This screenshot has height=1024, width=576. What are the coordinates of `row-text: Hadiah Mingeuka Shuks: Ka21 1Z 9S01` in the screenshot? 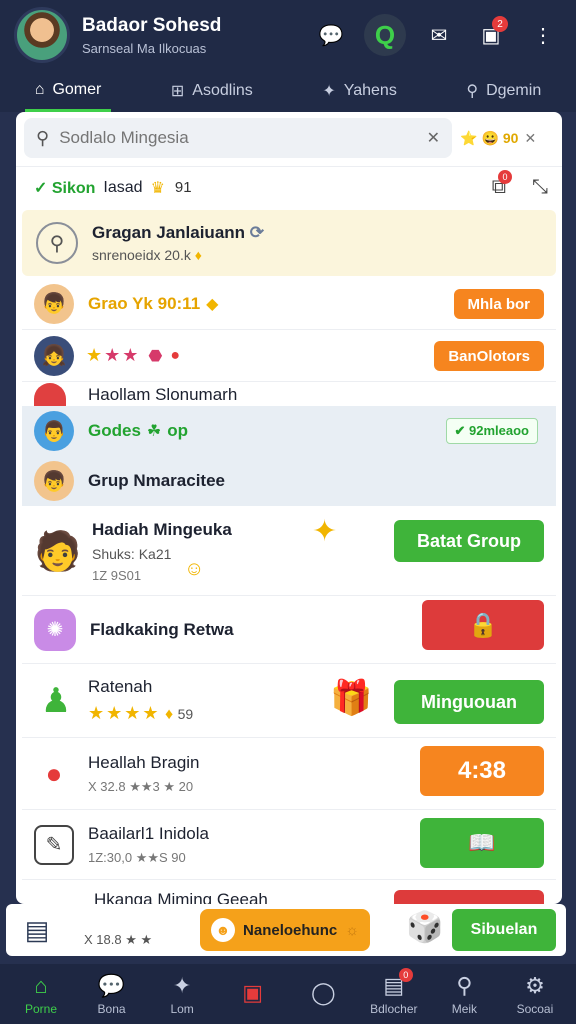 It's located at (162, 551).